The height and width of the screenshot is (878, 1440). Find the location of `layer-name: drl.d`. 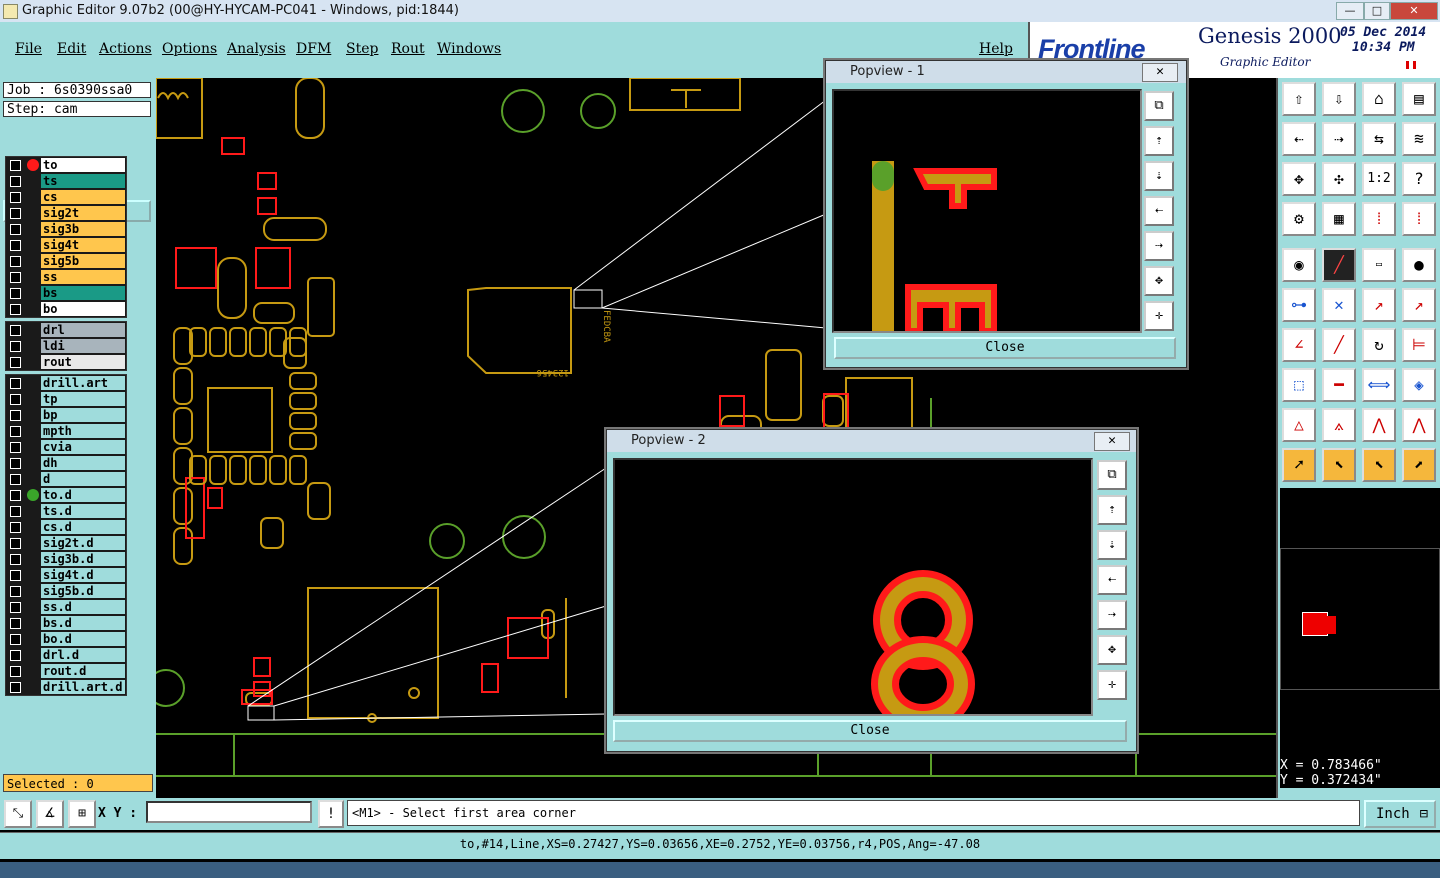

layer-name: drl.d is located at coordinates (83, 655).